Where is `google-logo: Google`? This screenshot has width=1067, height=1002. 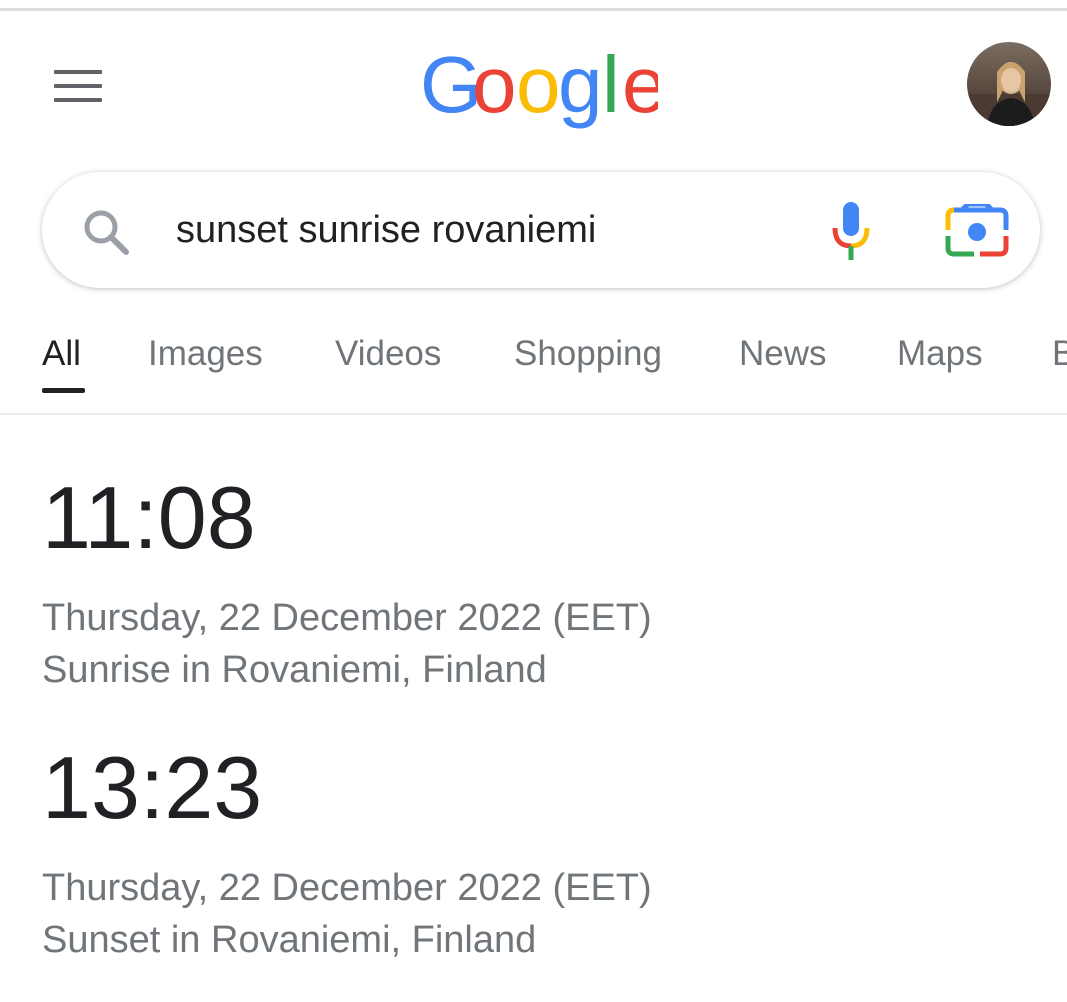
google-logo: Google is located at coordinates (538, 90).